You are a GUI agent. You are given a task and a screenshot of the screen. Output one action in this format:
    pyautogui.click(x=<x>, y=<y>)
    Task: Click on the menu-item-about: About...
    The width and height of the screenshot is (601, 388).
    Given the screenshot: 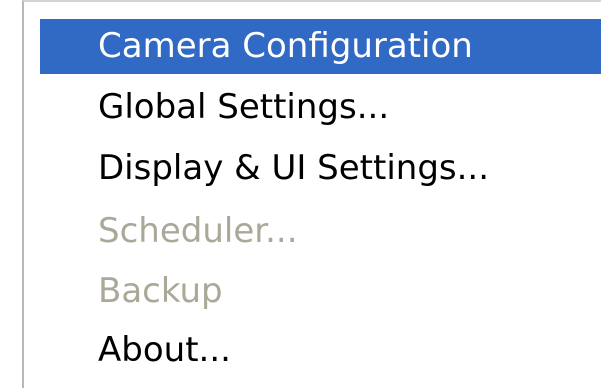 What is the action you would take?
    pyautogui.click(x=320, y=350)
    